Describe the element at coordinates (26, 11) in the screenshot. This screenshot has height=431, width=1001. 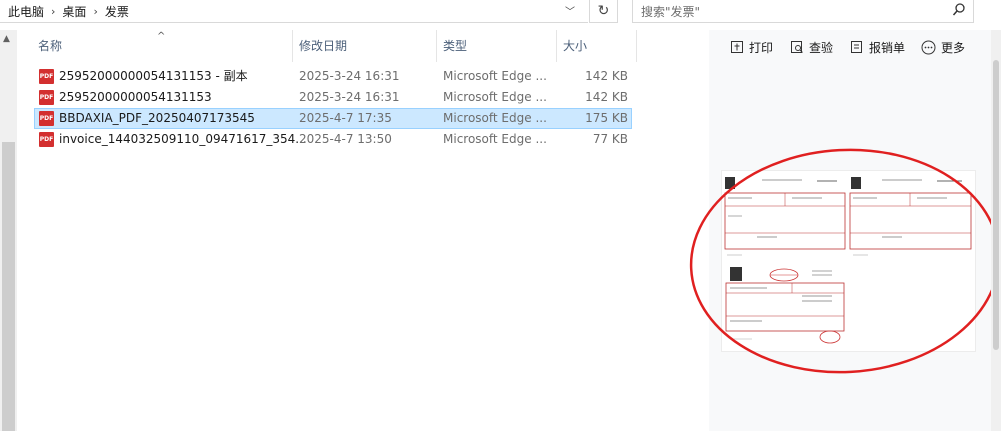
I see `breadcrumb-this-pc: 此电脑` at that location.